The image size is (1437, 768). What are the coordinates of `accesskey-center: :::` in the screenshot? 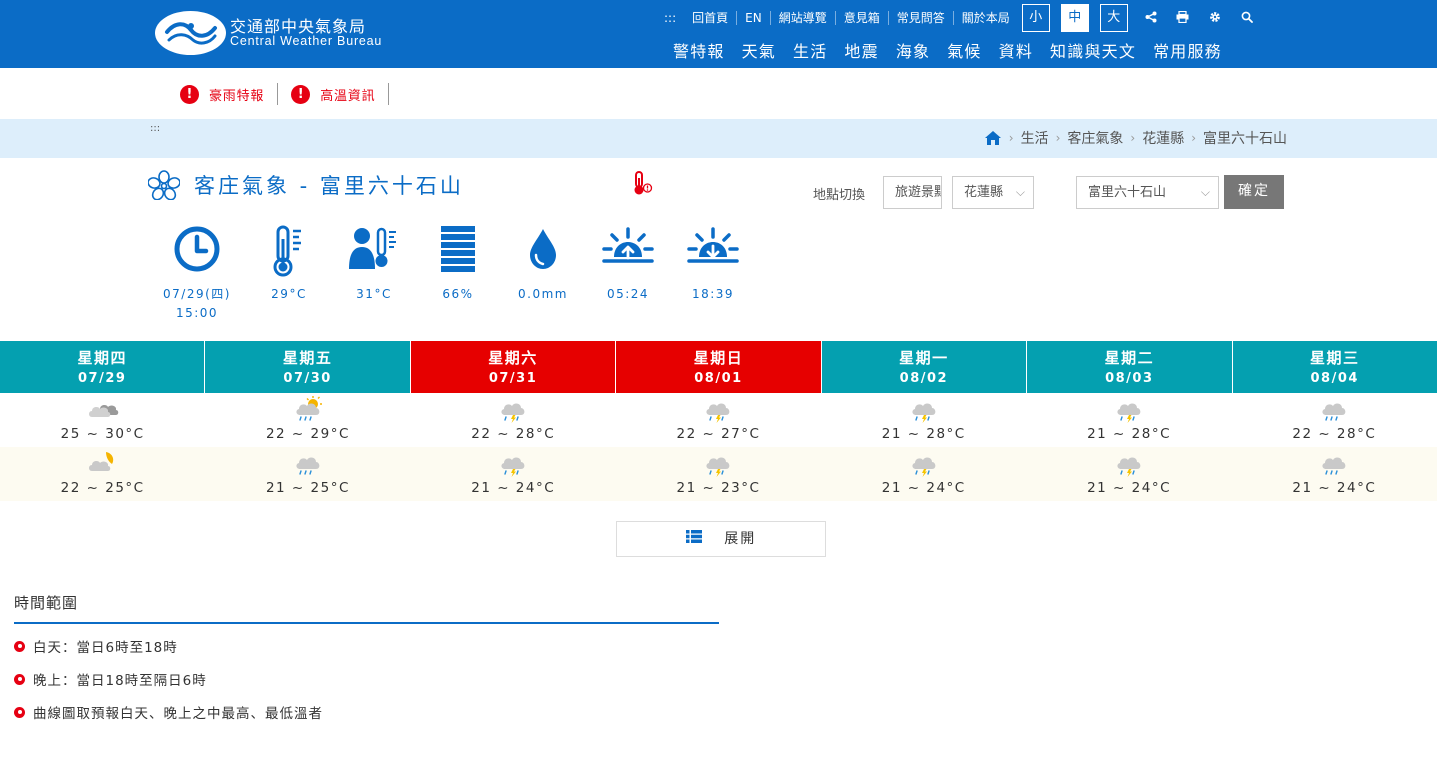 It's located at (155, 128).